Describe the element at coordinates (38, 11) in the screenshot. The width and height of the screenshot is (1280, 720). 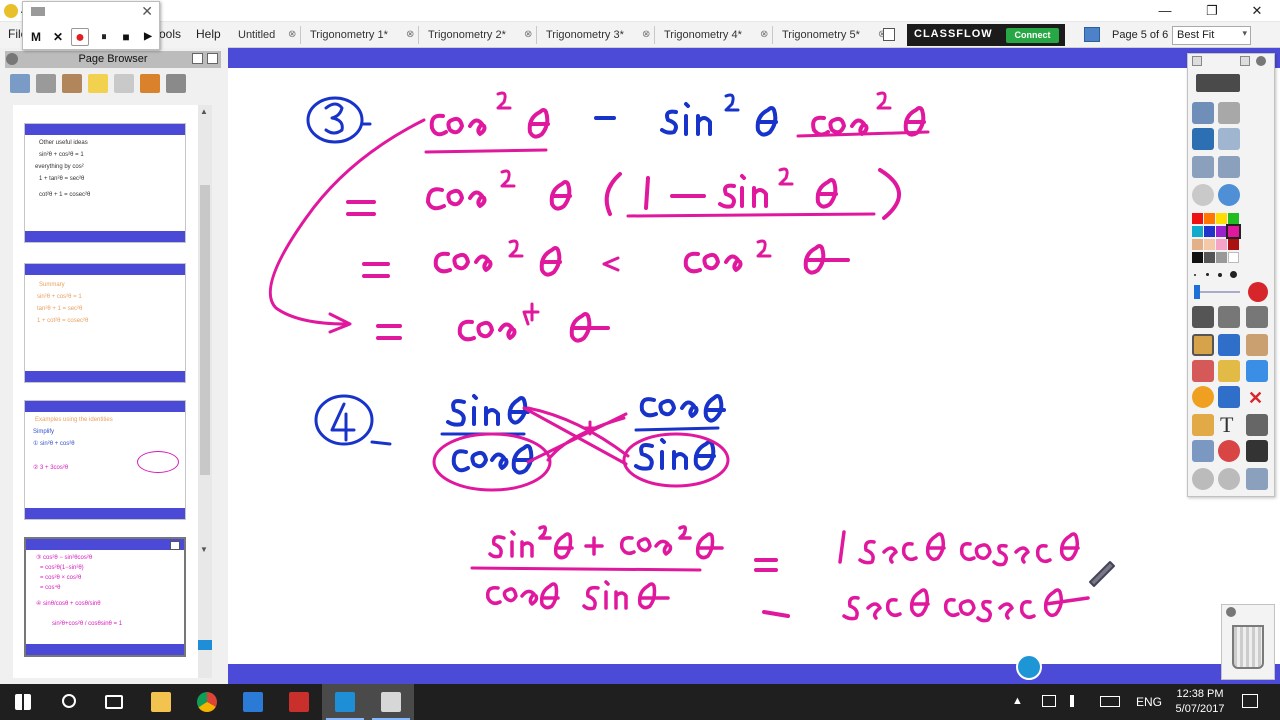
I see `recorder-grip-icon` at that location.